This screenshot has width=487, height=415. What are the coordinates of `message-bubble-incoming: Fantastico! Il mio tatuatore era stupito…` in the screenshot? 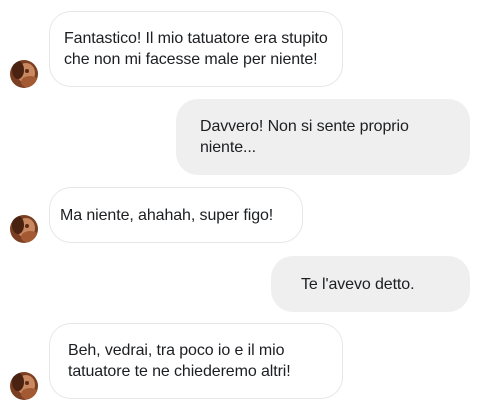 It's located at (196, 49).